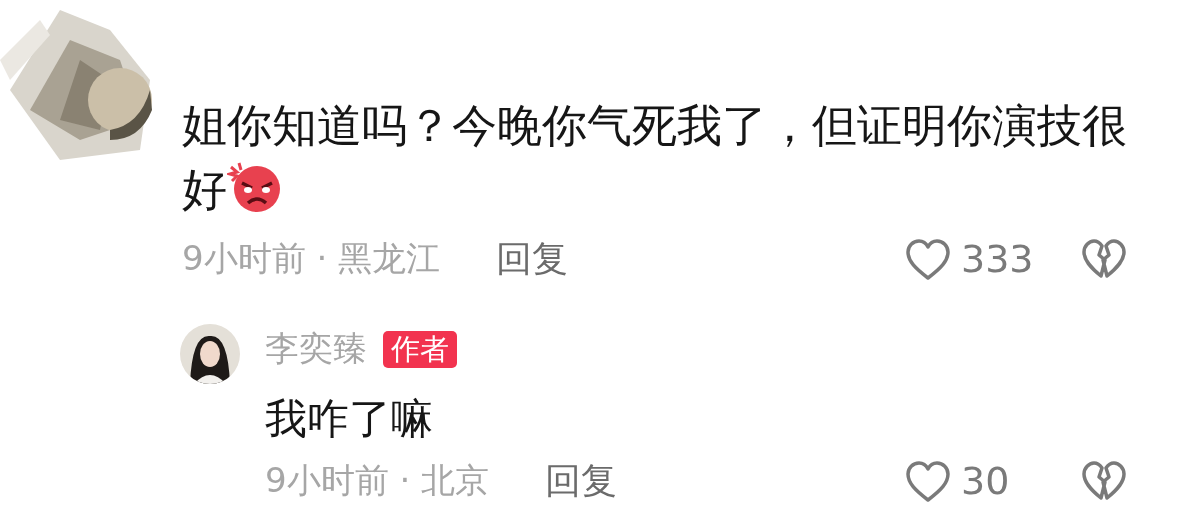  I want to click on author-name: 李奕臻, so click(316, 348).